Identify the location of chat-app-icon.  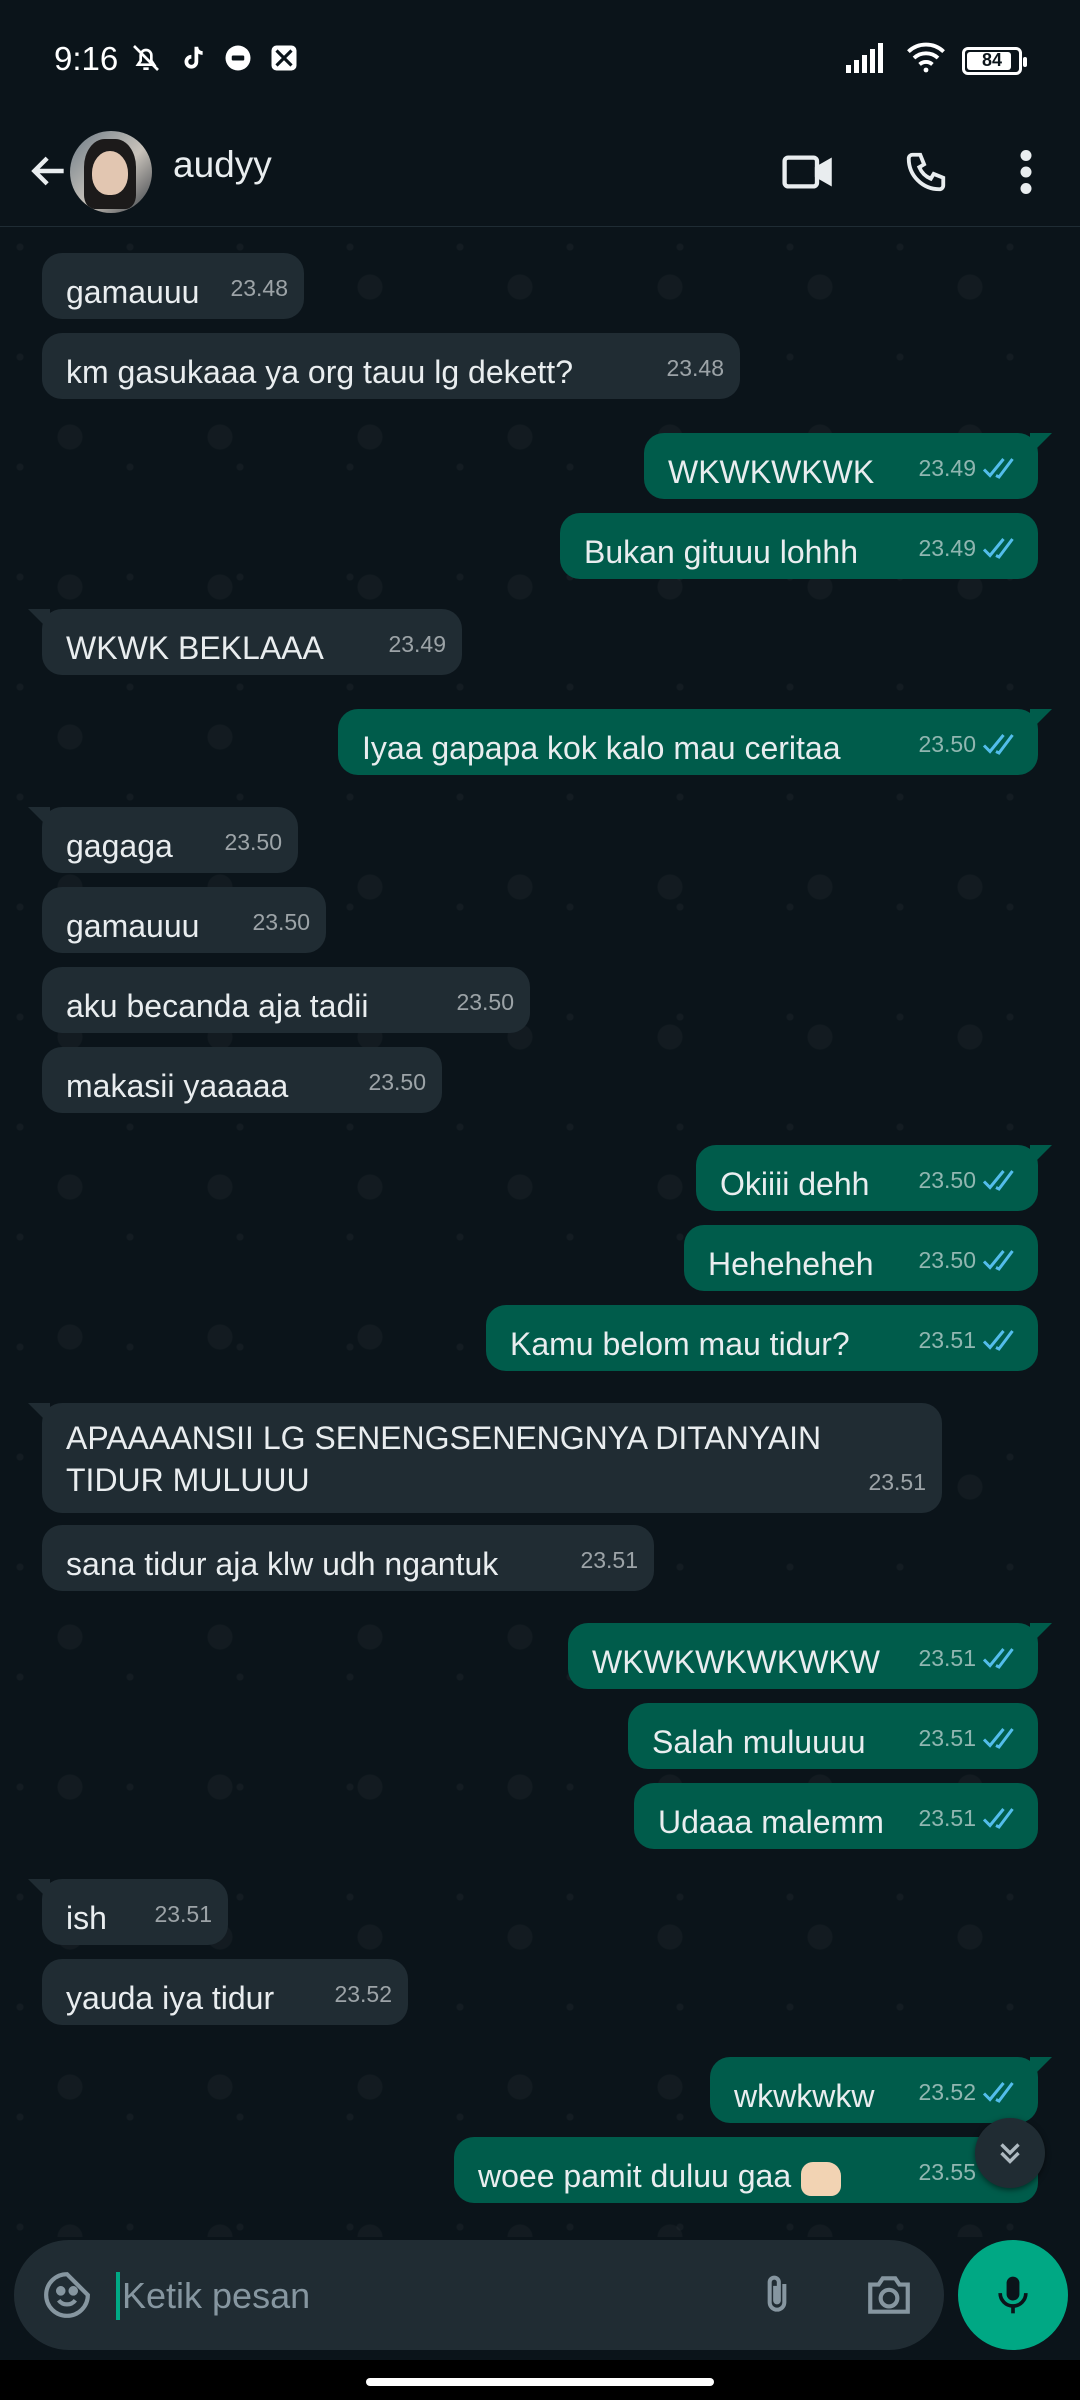
(238, 58).